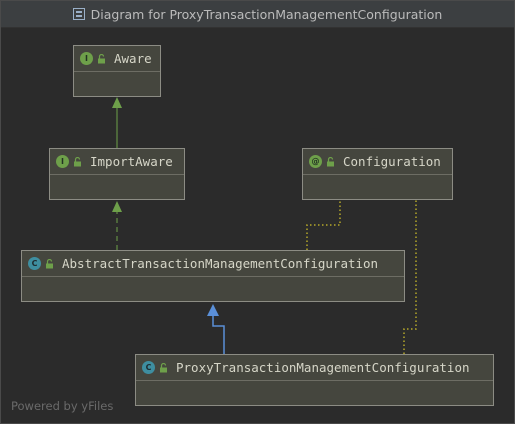 This screenshot has width=515, height=424. I want to click on node-configuration: @ Configuration, so click(377, 174).